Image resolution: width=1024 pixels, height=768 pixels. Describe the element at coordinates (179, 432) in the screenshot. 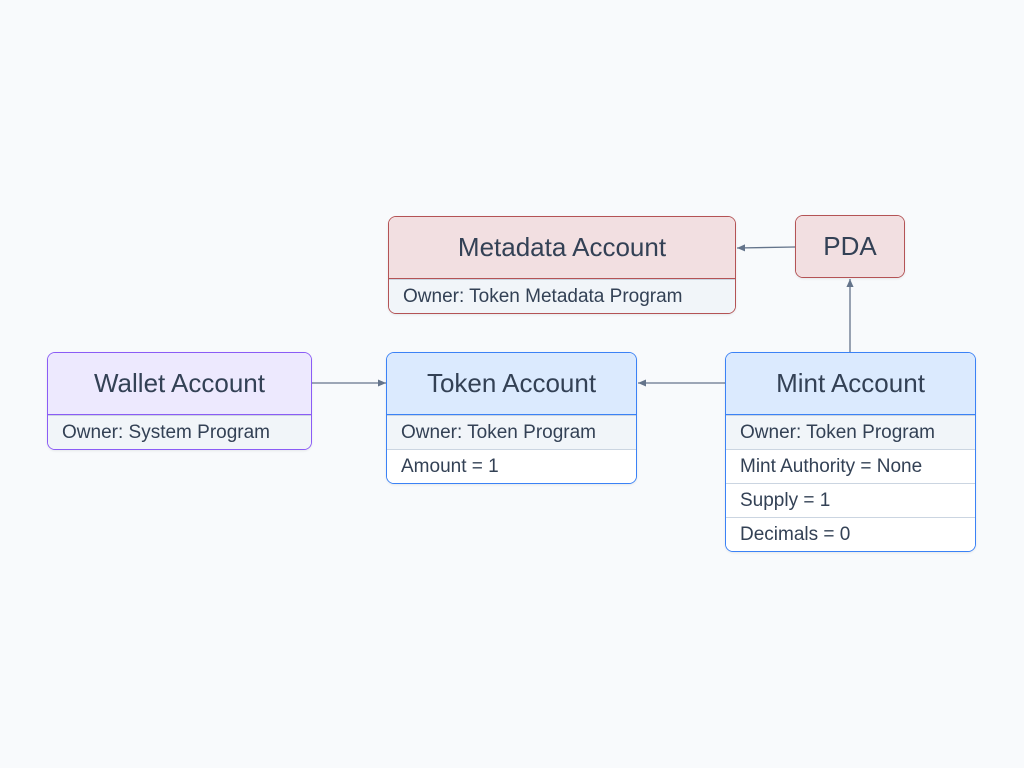

I see `wallet-owner-field: Owner: System Program` at that location.